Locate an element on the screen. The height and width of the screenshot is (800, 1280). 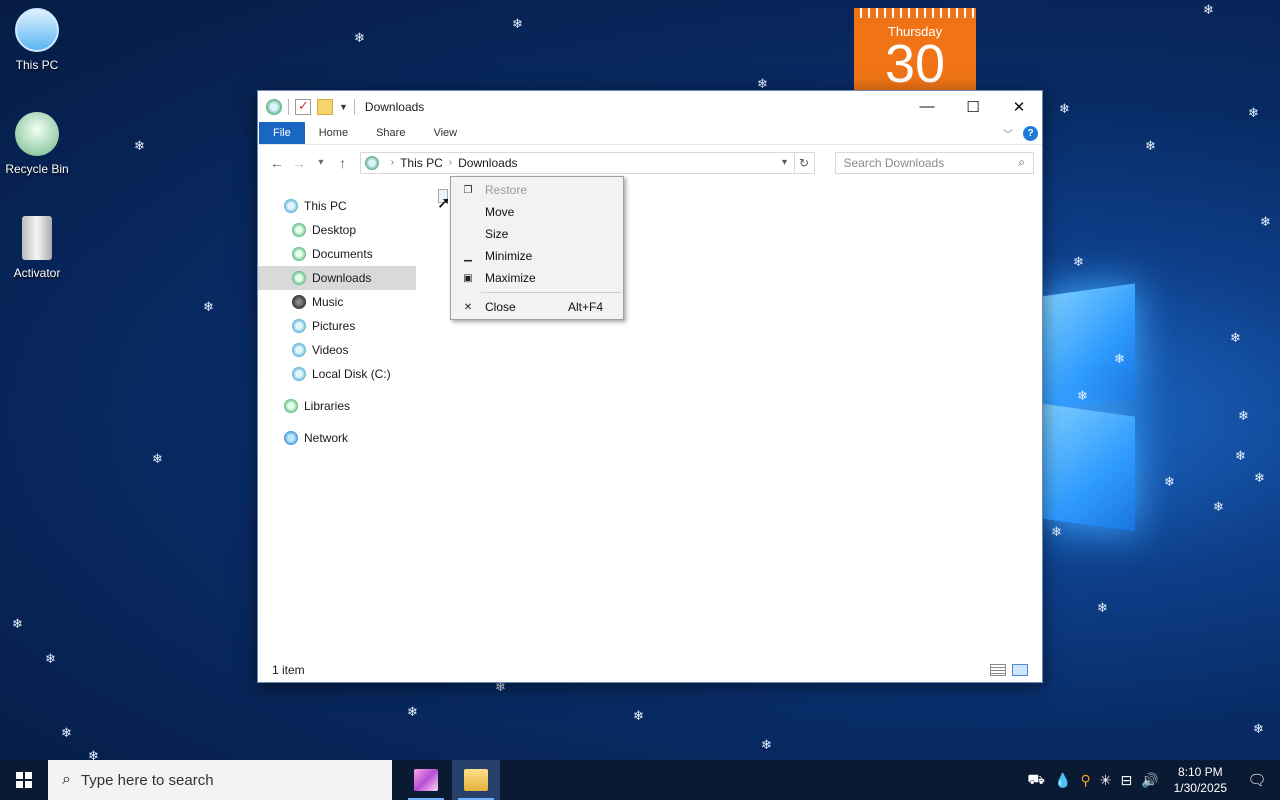
menu-item-minimize: ▁ Minimize is located at coordinates (537, 256).